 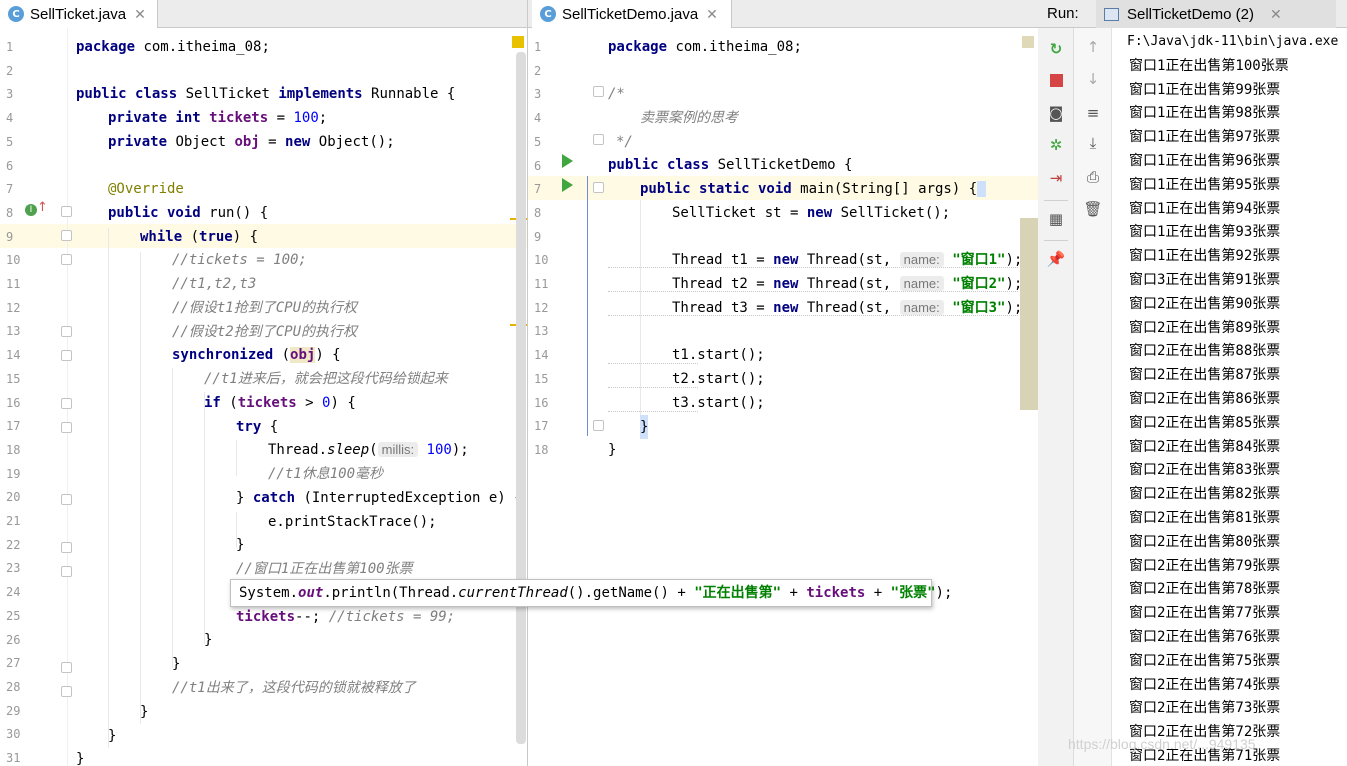 I want to click on line-number: 1, so click(x=538, y=47).